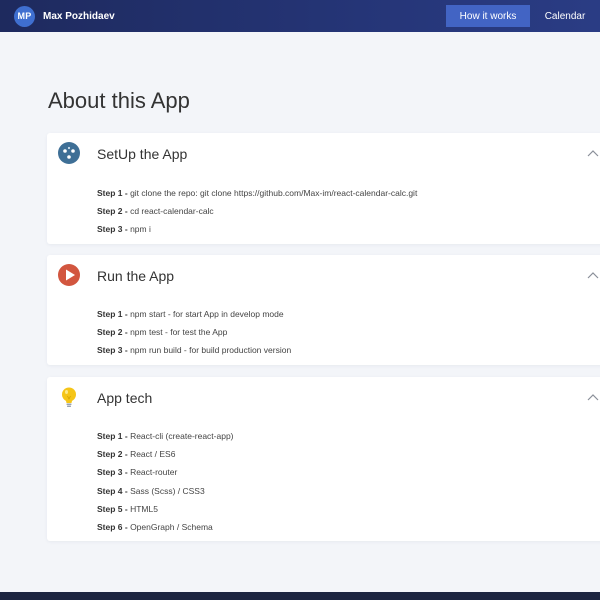 The height and width of the screenshot is (600, 600). What do you see at coordinates (69, 153) in the screenshot?
I see `setup-icon` at bounding box center [69, 153].